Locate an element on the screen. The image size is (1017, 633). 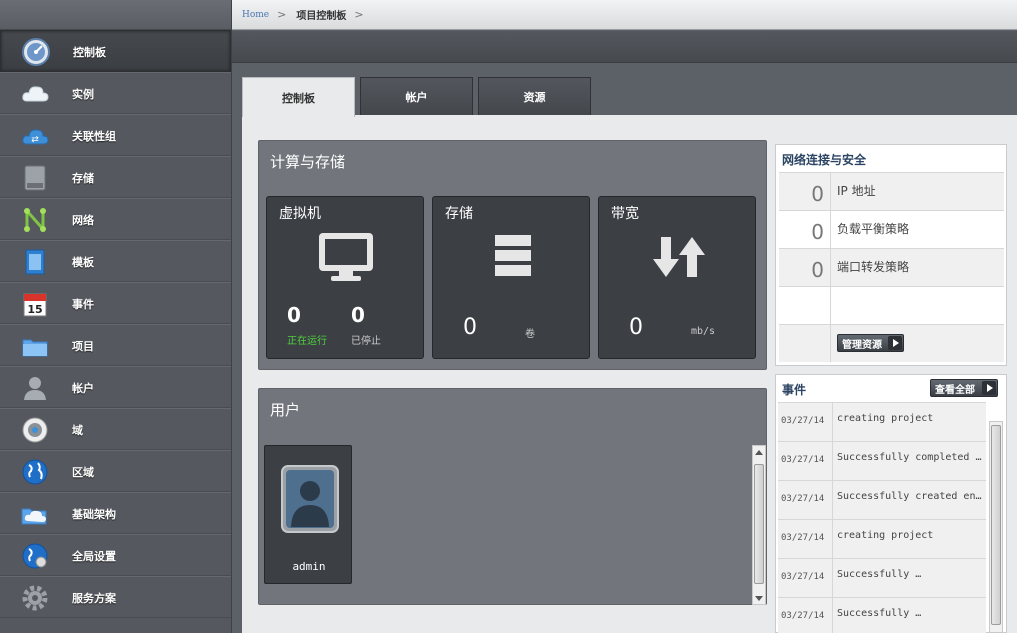
panel-title: 事件 is located at coordinates (794, 390).